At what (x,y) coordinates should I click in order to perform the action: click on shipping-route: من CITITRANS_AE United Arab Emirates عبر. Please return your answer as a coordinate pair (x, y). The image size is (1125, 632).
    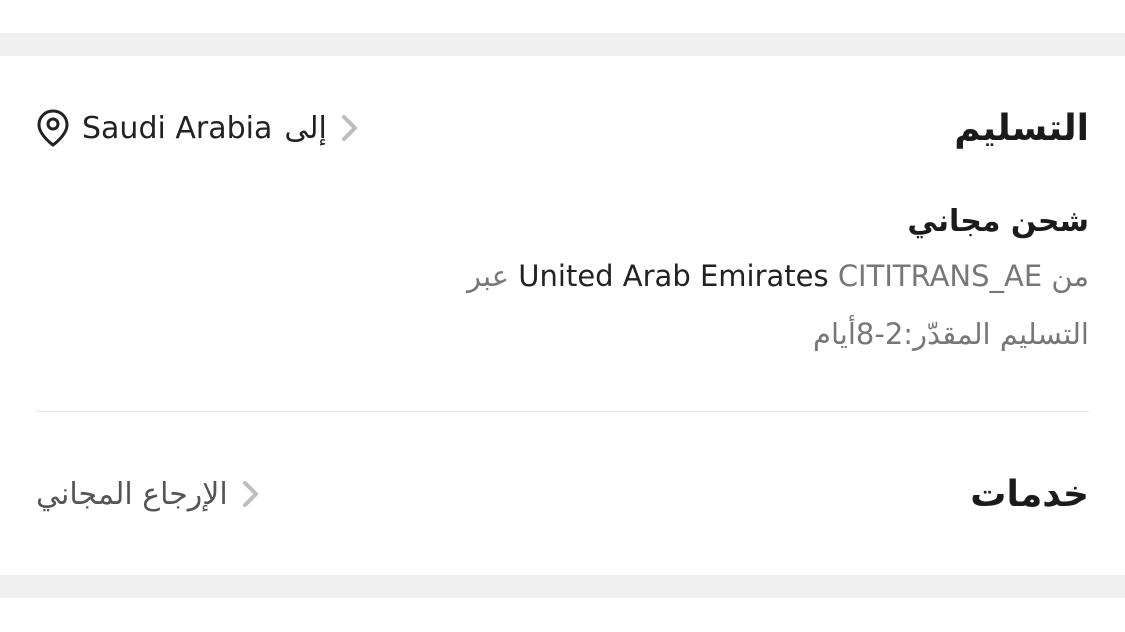
    Looking at the image, I should click on (562, 276).